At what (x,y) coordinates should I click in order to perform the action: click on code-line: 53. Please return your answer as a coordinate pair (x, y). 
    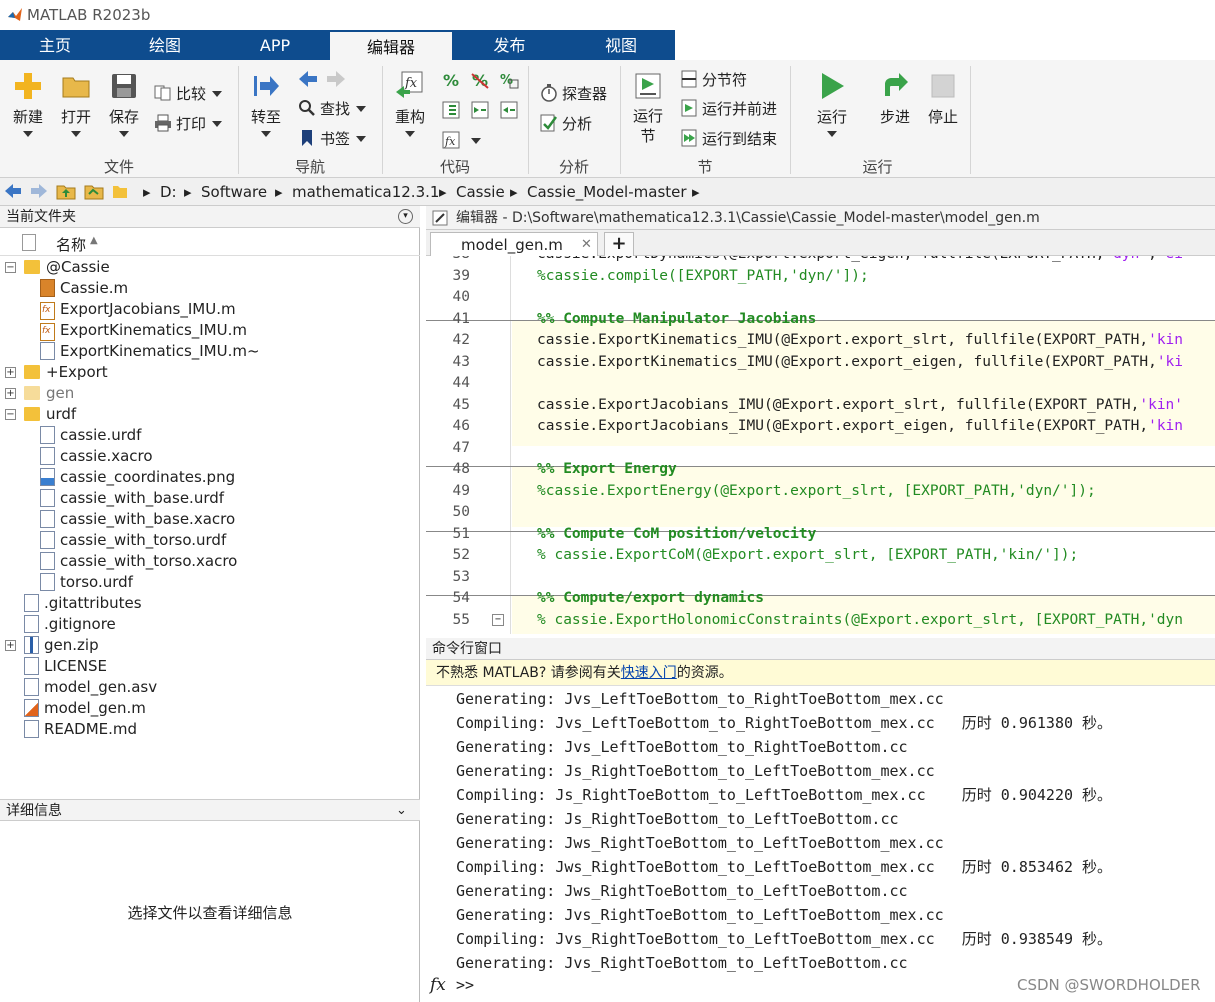
    Looking at the image, I should click on (820, 578).